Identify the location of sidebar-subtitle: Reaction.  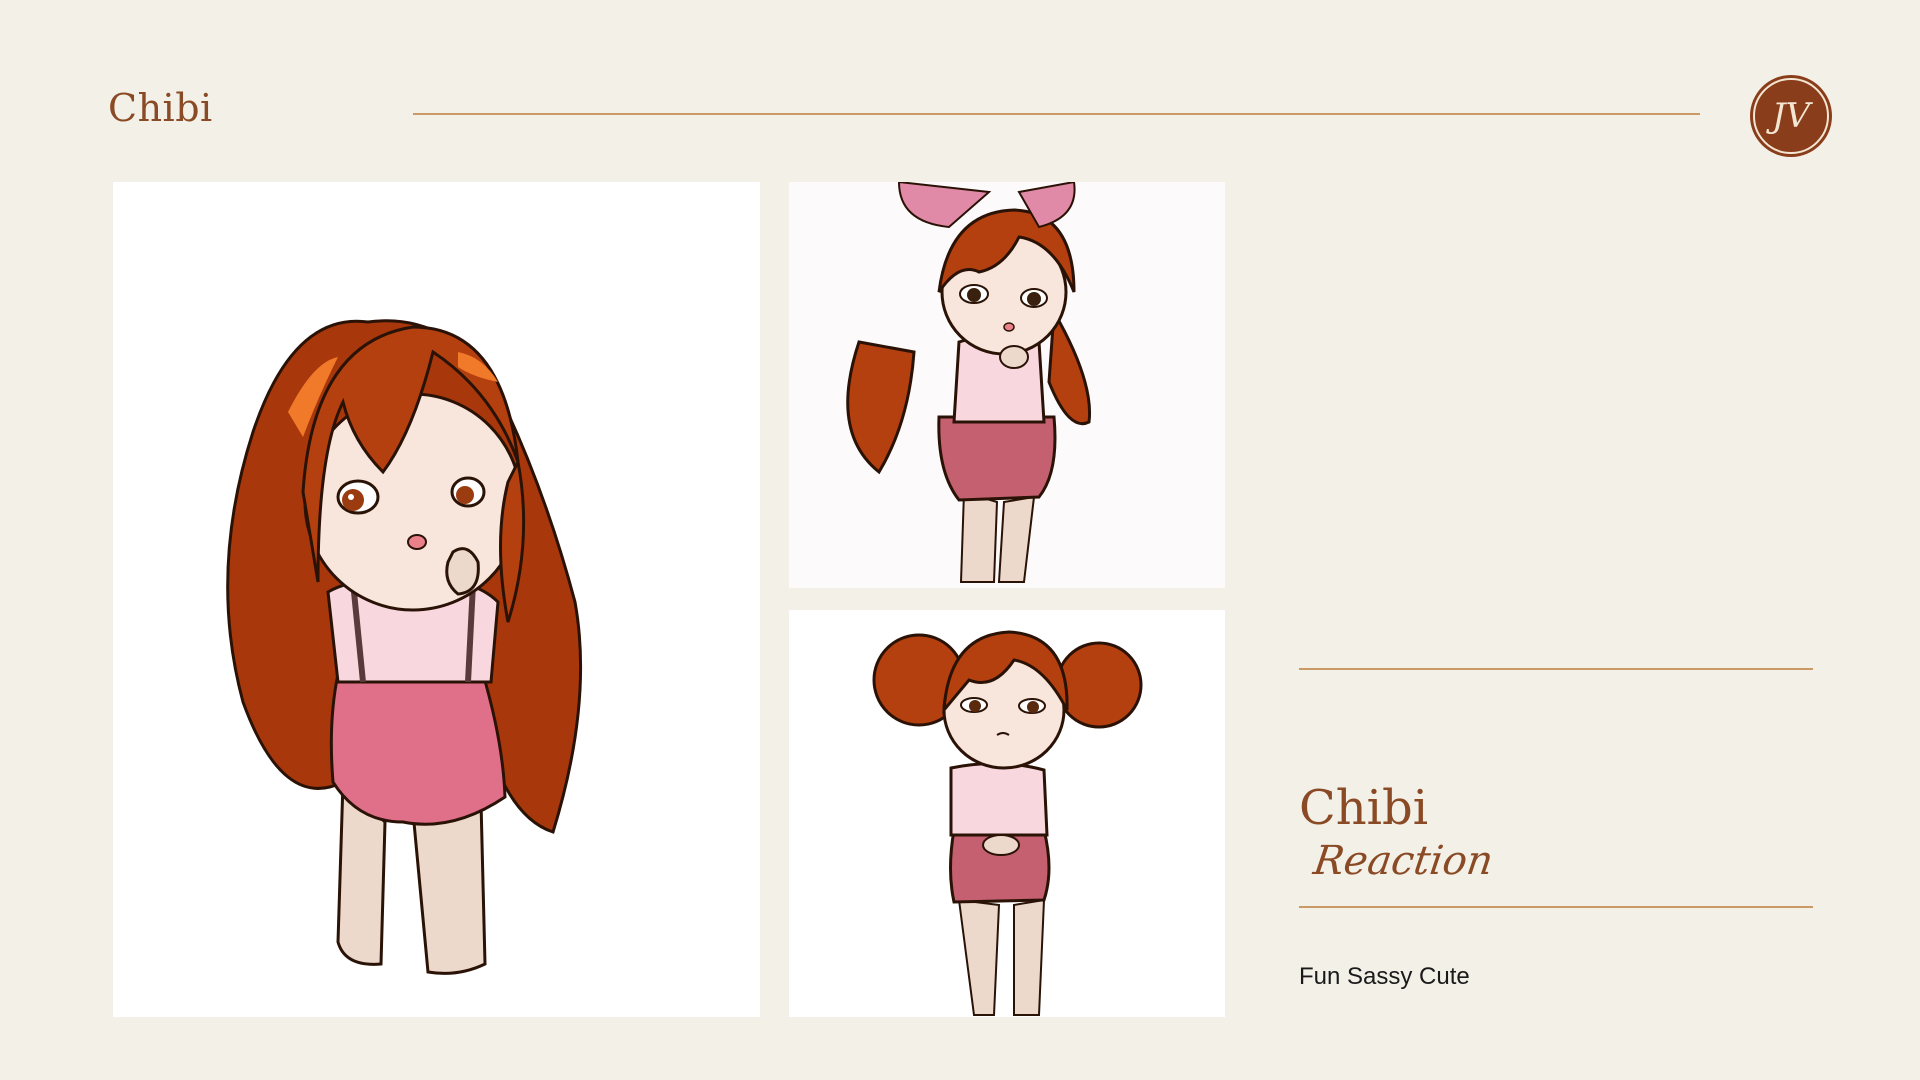
(1403, 861).